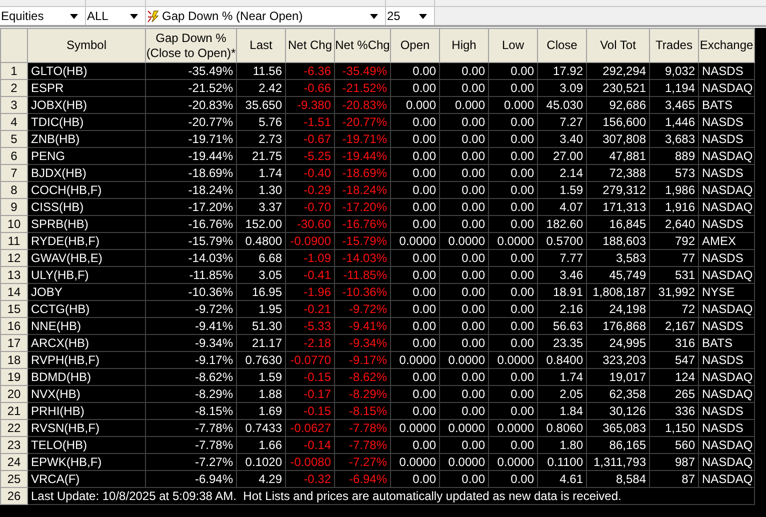 The height and width of the screenshot is (517, 766). I want to click on table-cell: 1.59, so click(261, 377).